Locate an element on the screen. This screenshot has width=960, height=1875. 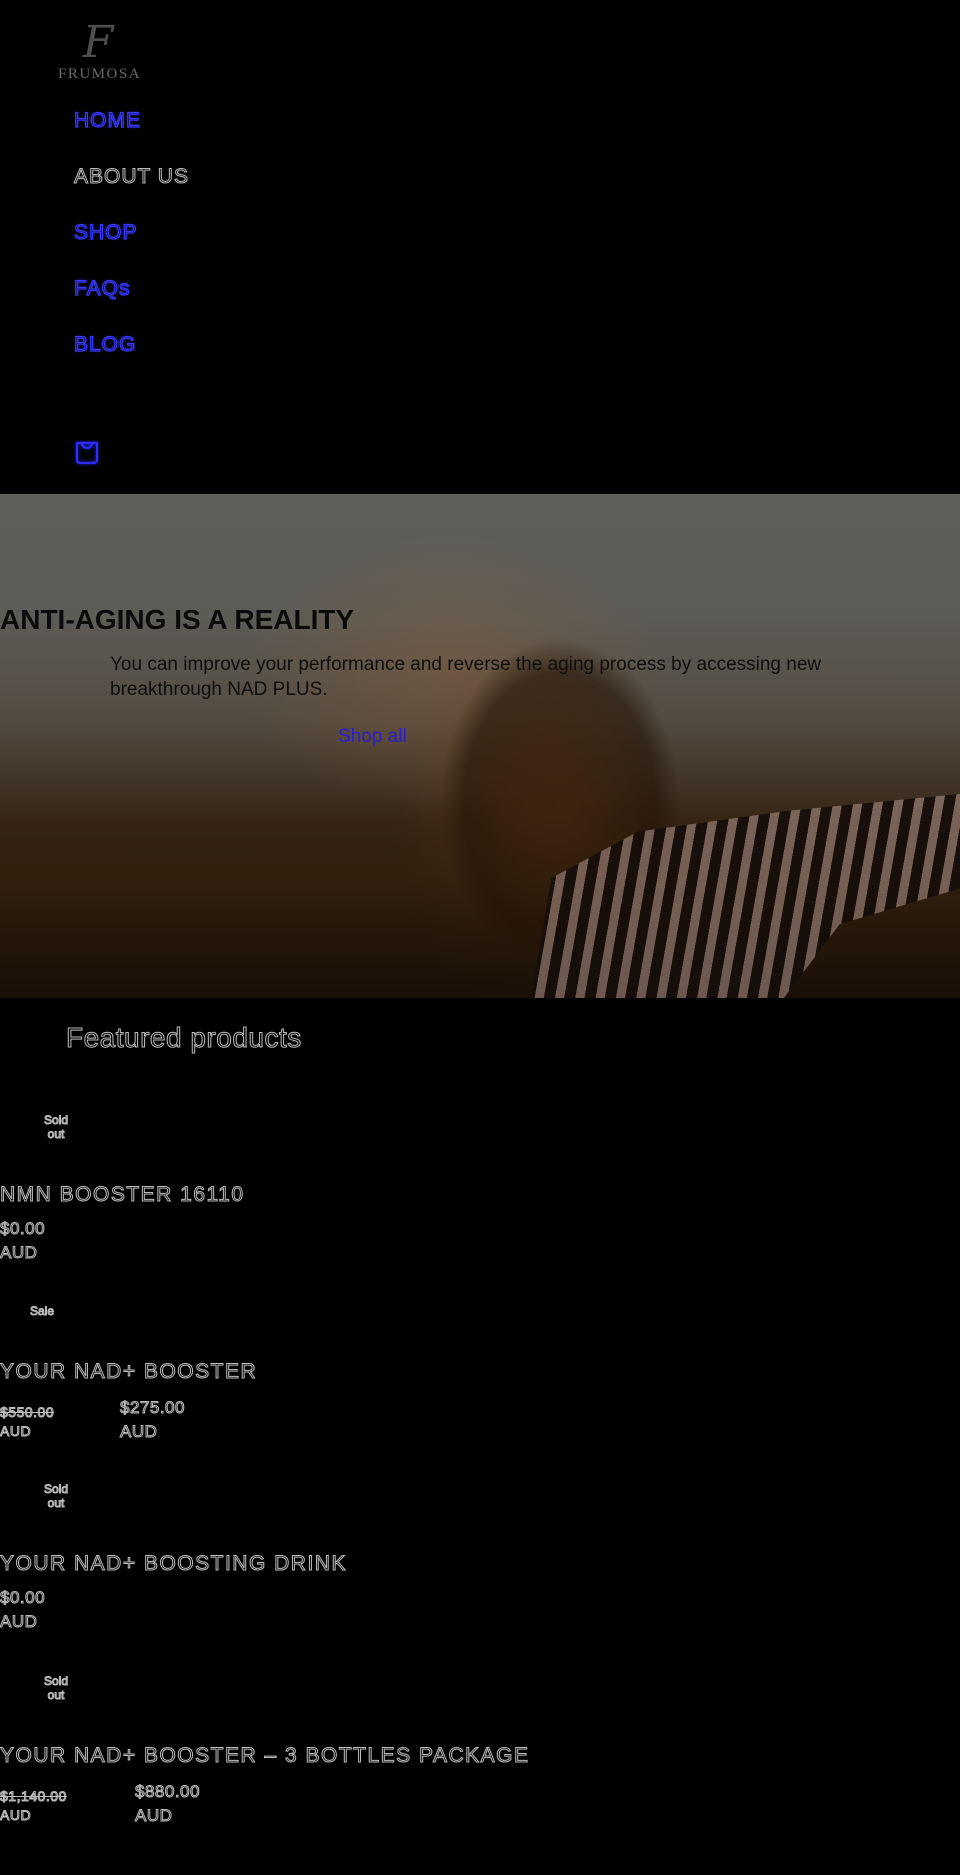
logo-monogram: F is located at coordinates (98, 42).